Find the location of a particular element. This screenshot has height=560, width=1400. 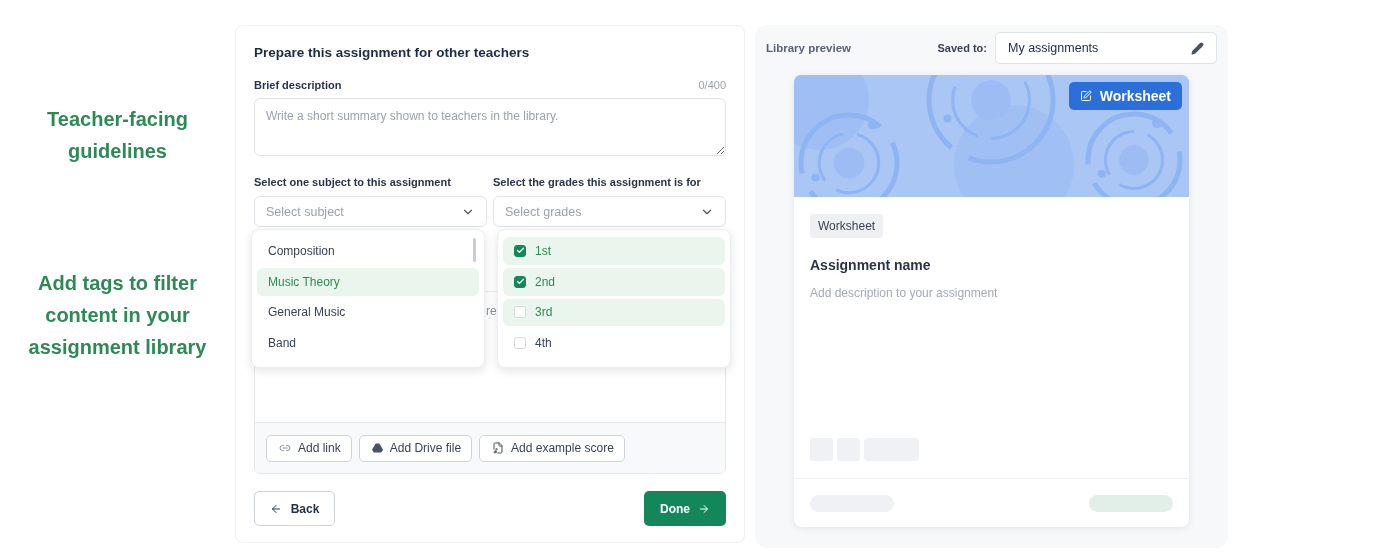

edit-icon is located at coordinates (1085, 96).